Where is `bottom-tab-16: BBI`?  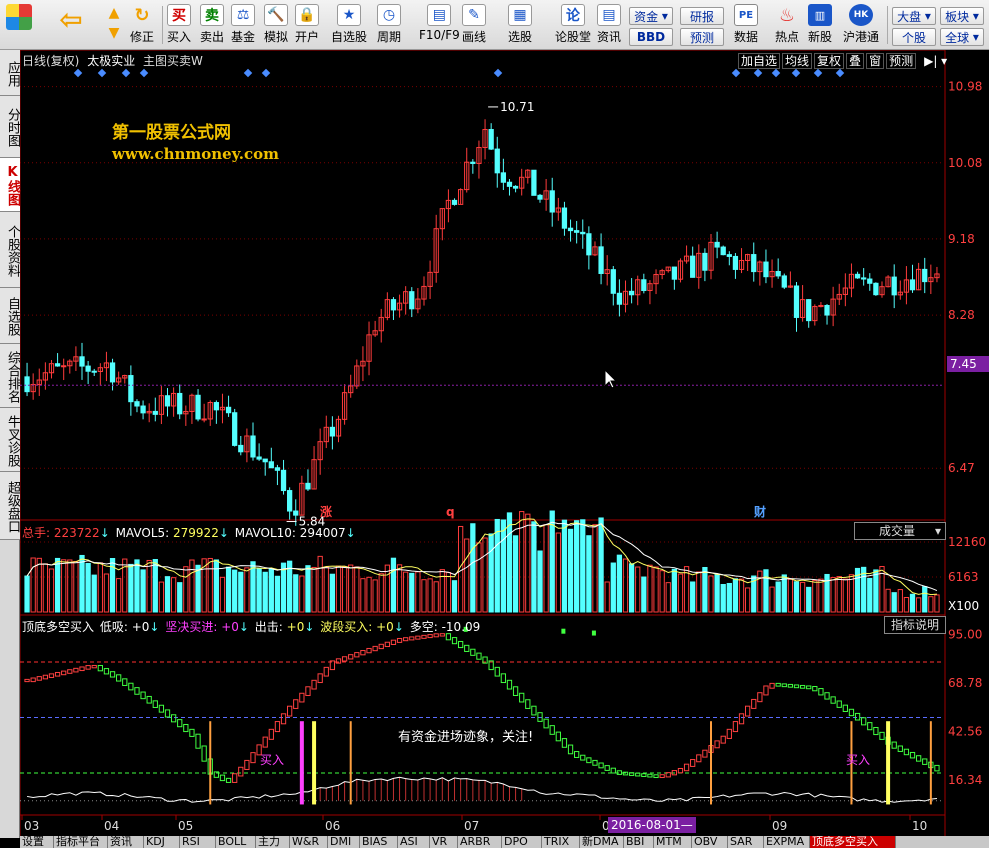 bottom-tab-16: BBI is located at coordinates (639, 842).